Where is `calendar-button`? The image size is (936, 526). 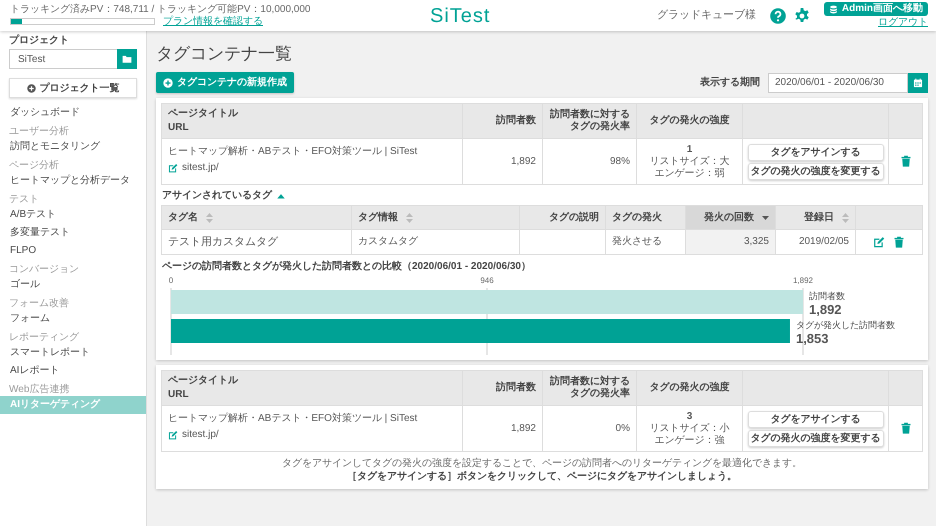
calendar-button is located at coordinates (918, 82).